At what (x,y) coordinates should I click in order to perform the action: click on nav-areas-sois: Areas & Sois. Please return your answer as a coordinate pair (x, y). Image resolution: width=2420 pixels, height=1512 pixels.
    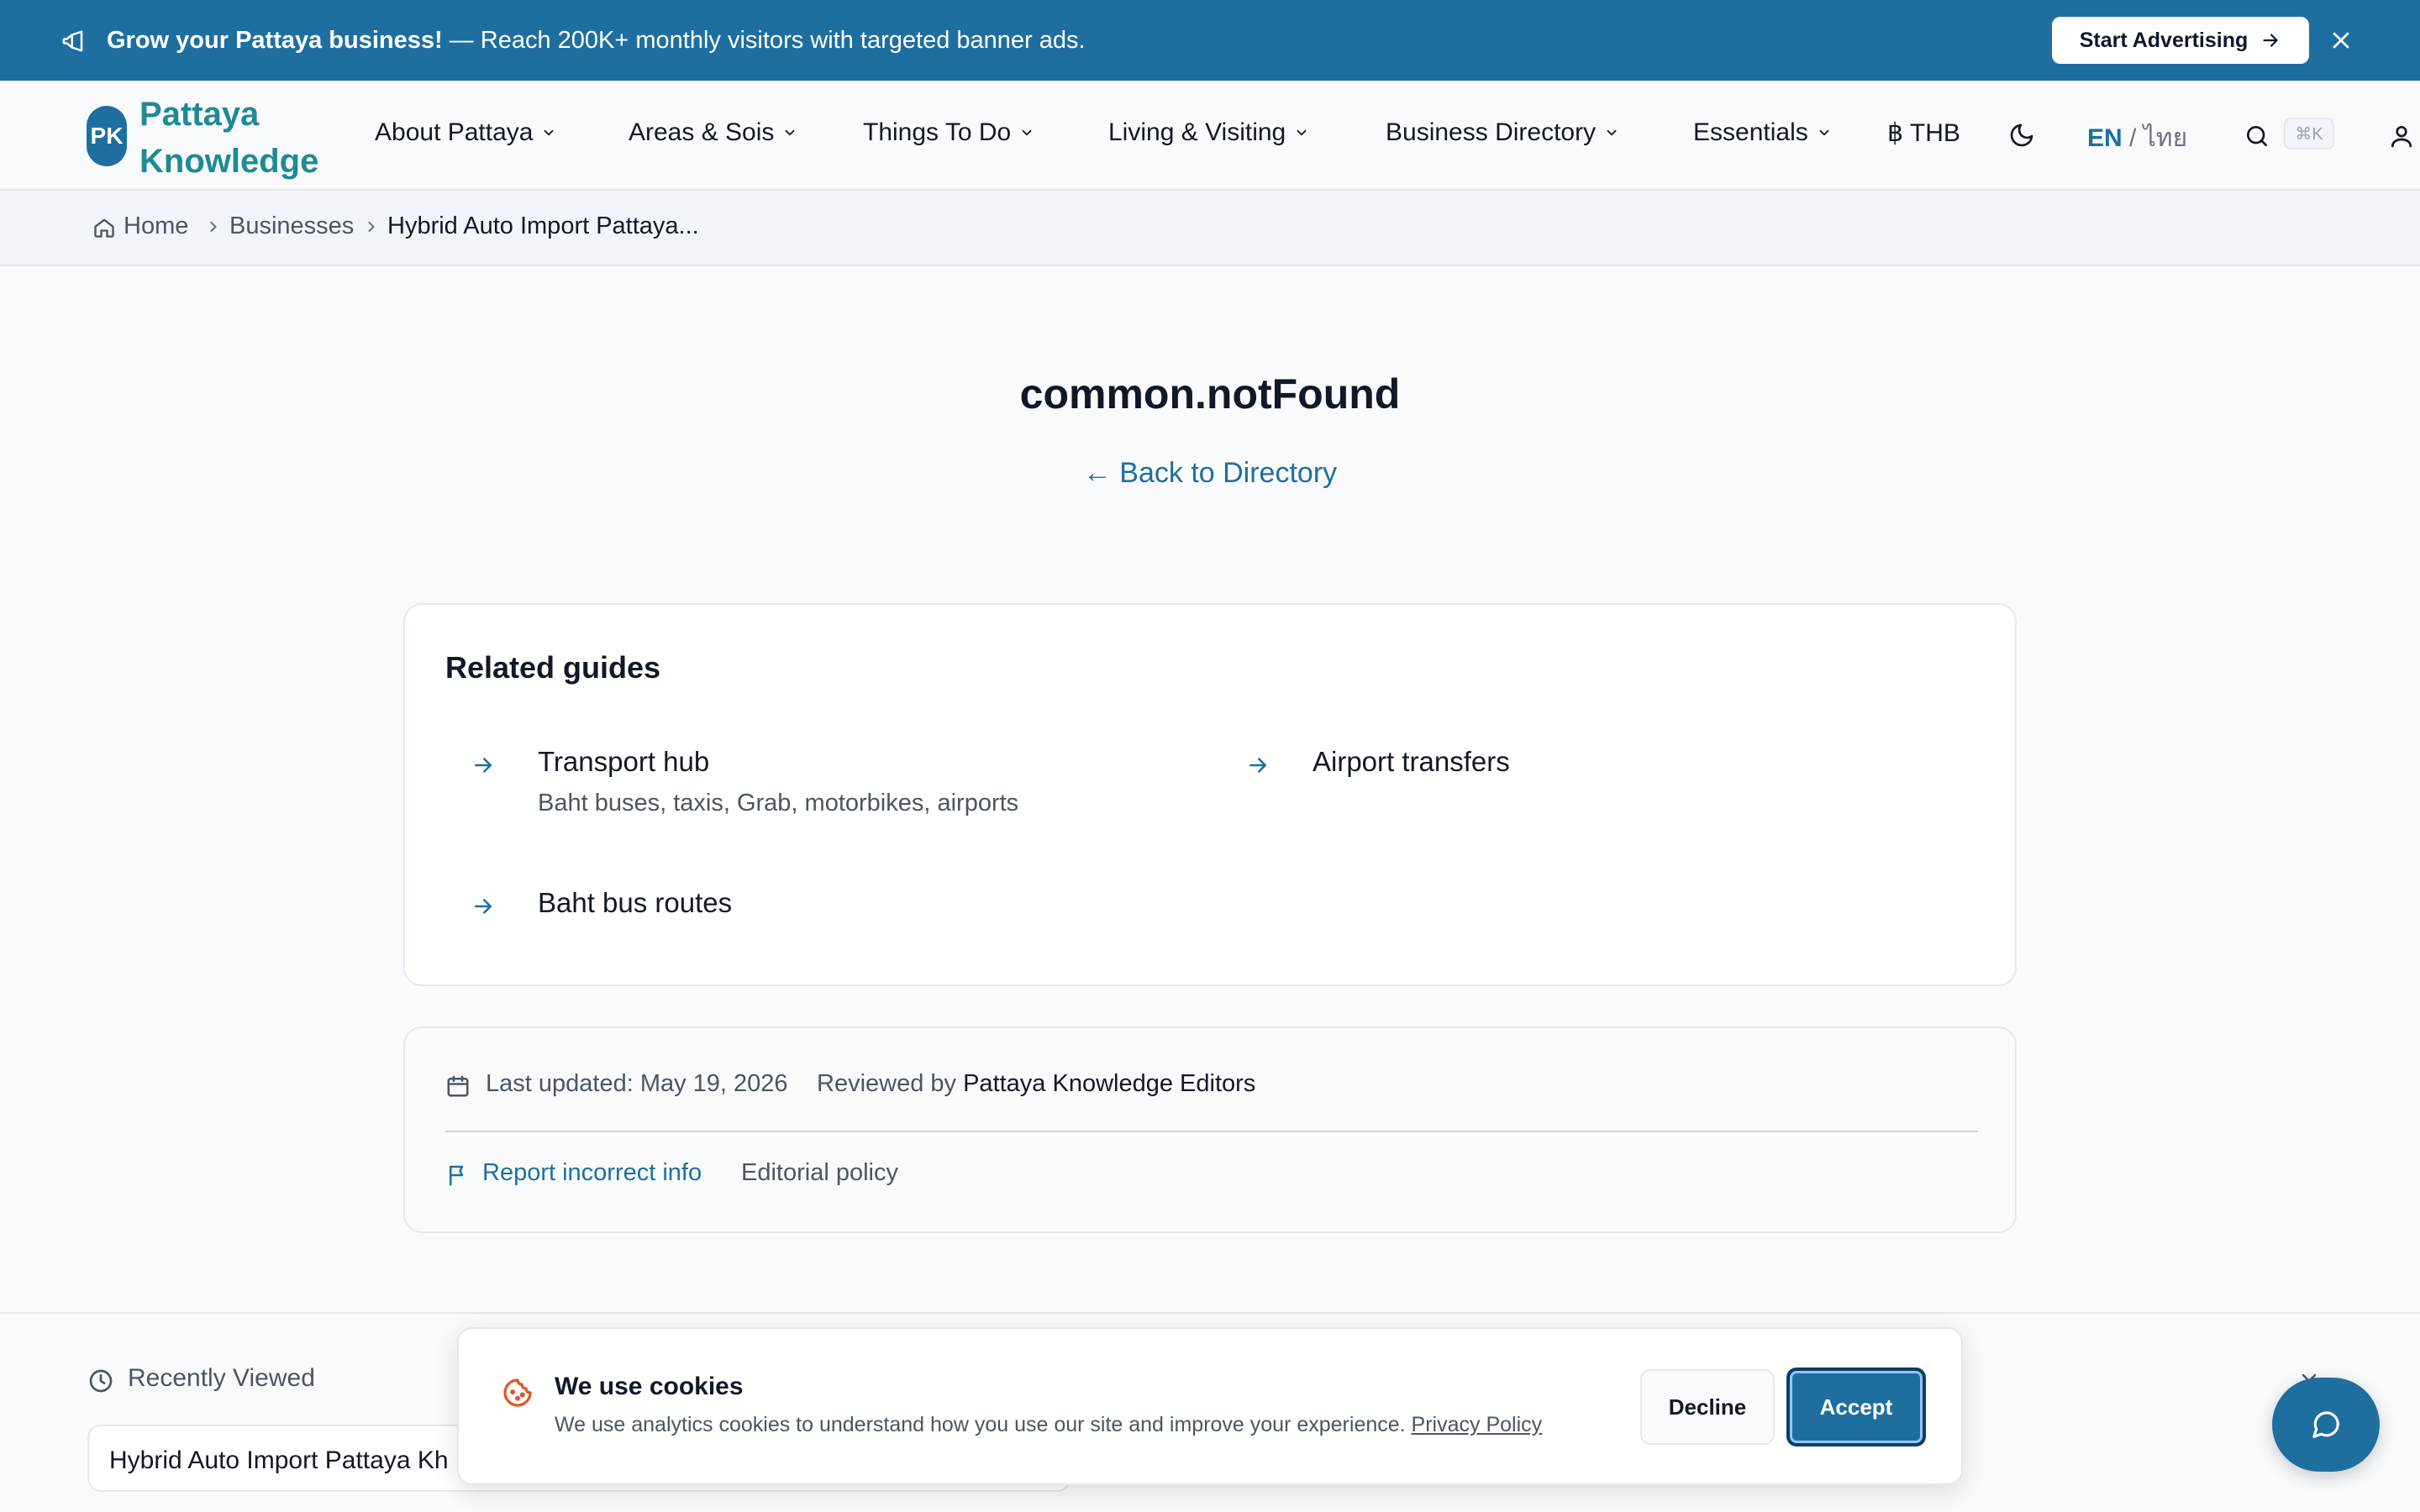
    Looking at the image, I should click on (713, 132).